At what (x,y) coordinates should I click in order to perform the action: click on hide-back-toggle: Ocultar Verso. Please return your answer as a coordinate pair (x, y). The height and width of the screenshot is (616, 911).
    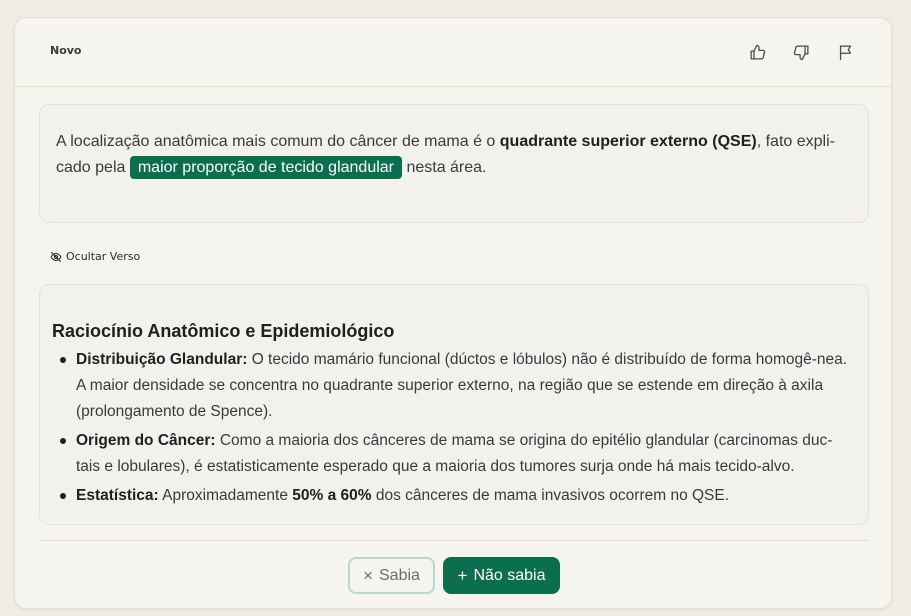
    Looking at the image, I should click on (95, 256).